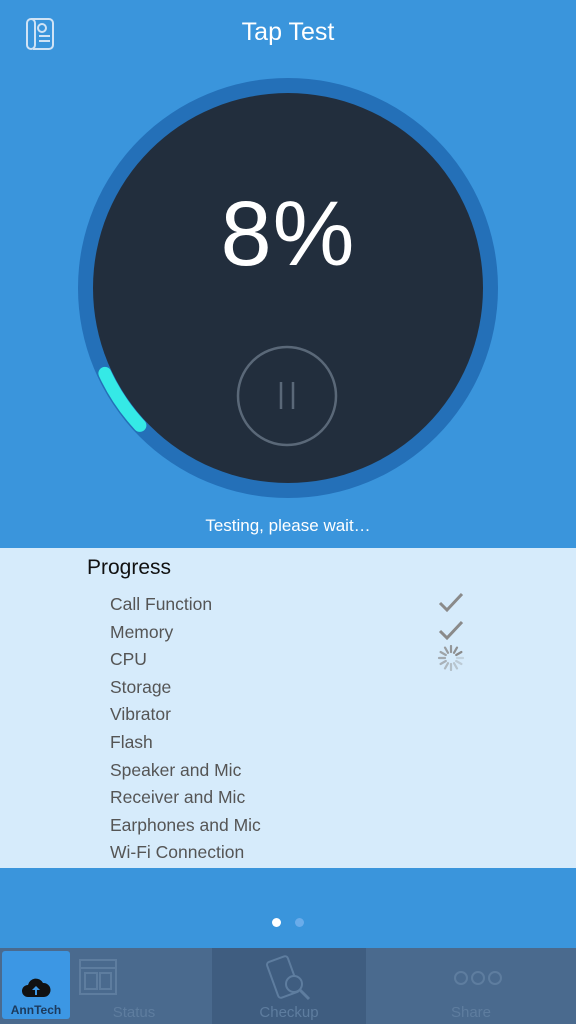  I want to click on test-label: CPU, so click(128, 659).